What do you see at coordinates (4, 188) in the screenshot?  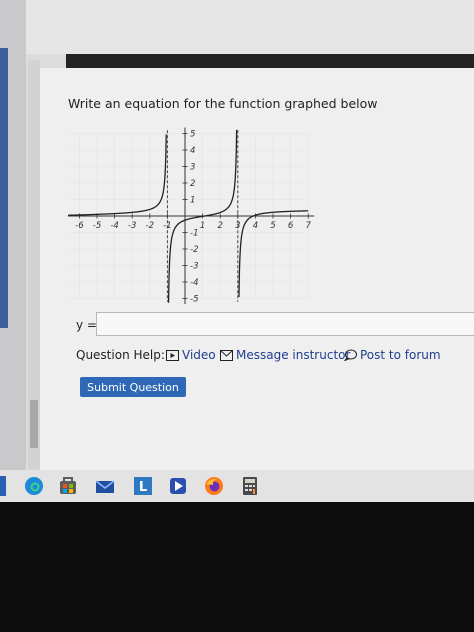 I see `left-panel-accent` at bounding box center [4, 188].